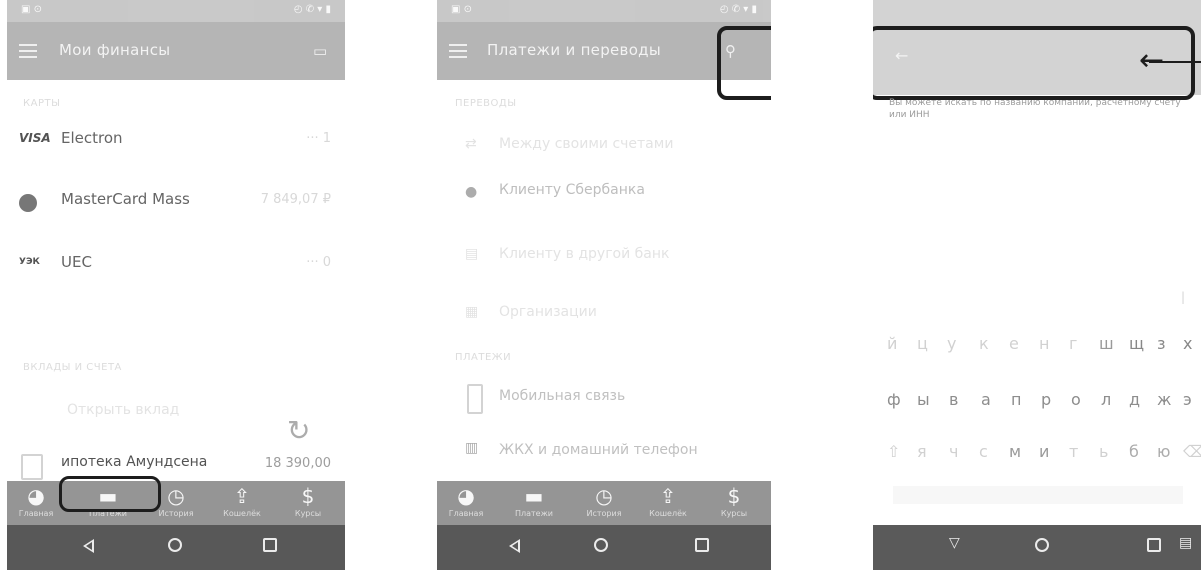  What do you see at coordinates (1187, 399) in the screenshot?
I see `key: э` at bounding box center [1187, 399].